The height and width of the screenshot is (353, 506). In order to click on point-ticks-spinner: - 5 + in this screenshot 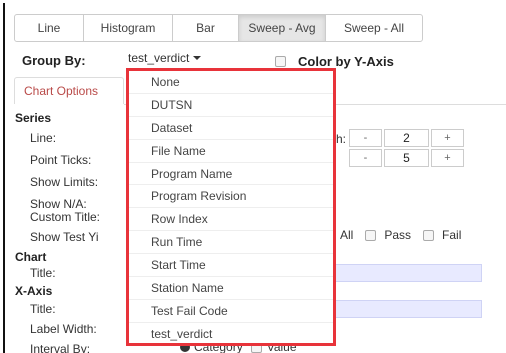, I will do `click(406, 158)`.